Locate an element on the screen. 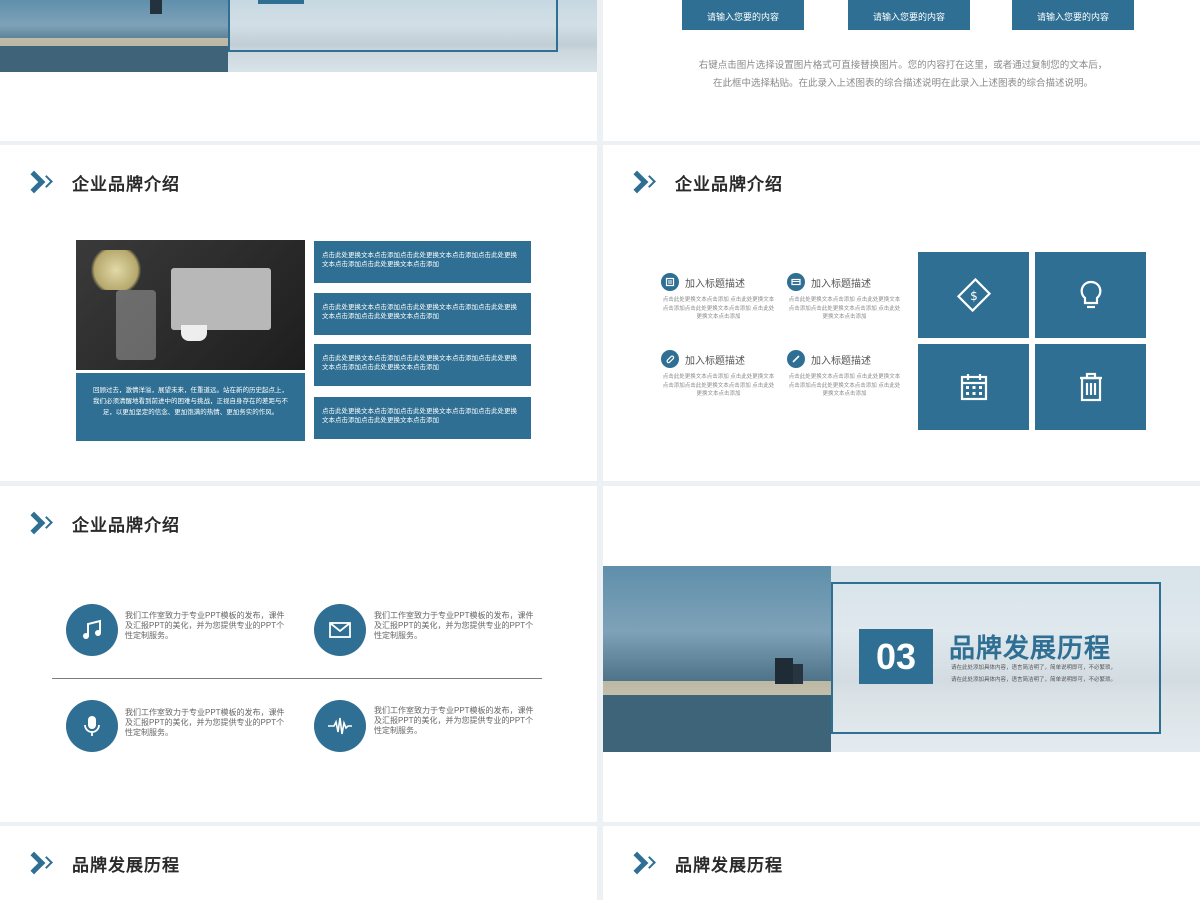 Image resolution: width=1200 pixels, height=900 pixels. vase-shape is located at coordinates (136, 325).